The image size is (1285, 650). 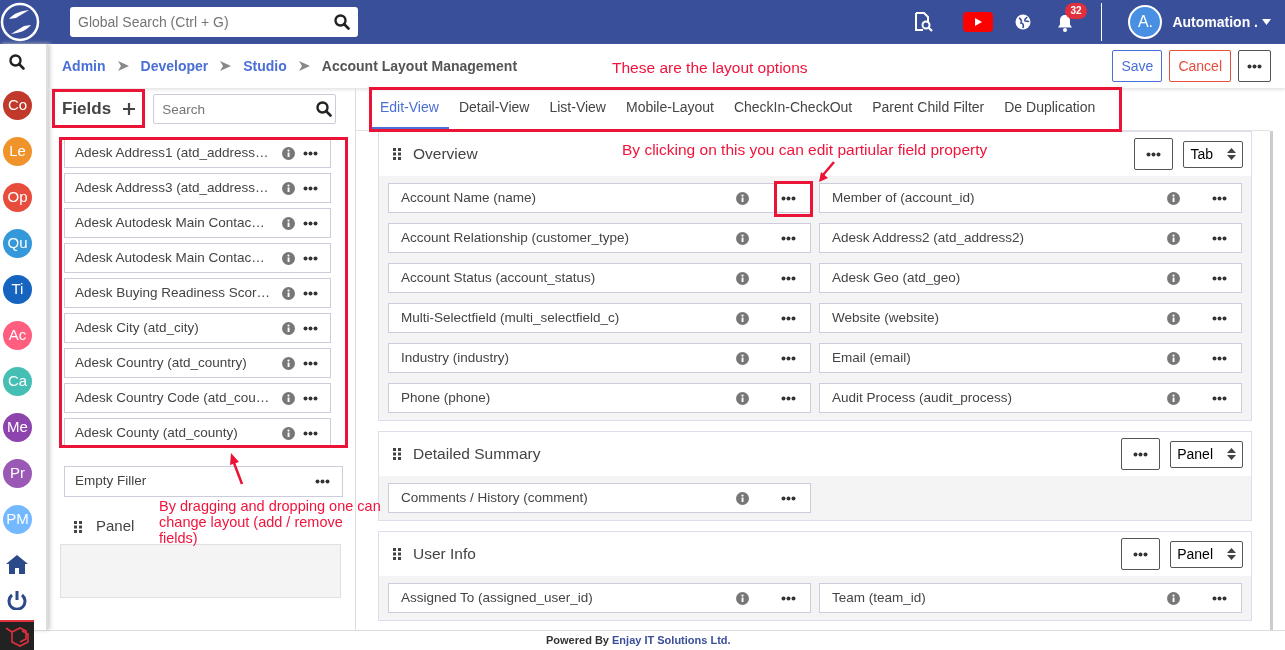 I want to click on field-item: Account Name (name), so click(x=599, y=198).